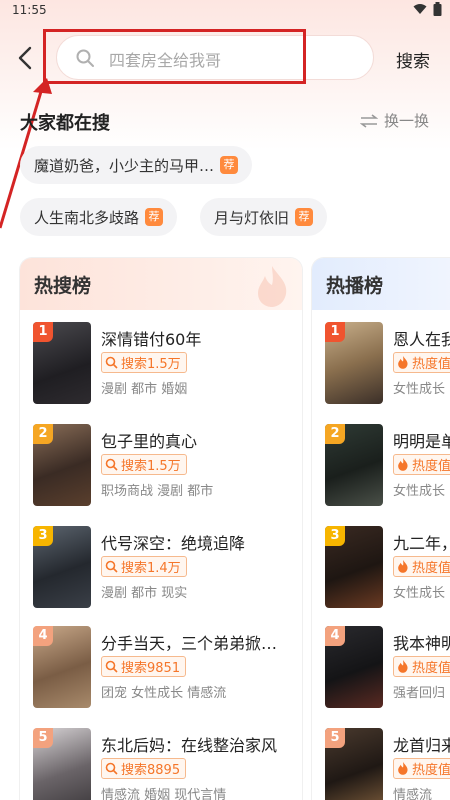  I want to click on list-item: 5 东北后妈：在线整治家风 搜索8895 情感流 婚姻 现代言情, so click(163, 764).